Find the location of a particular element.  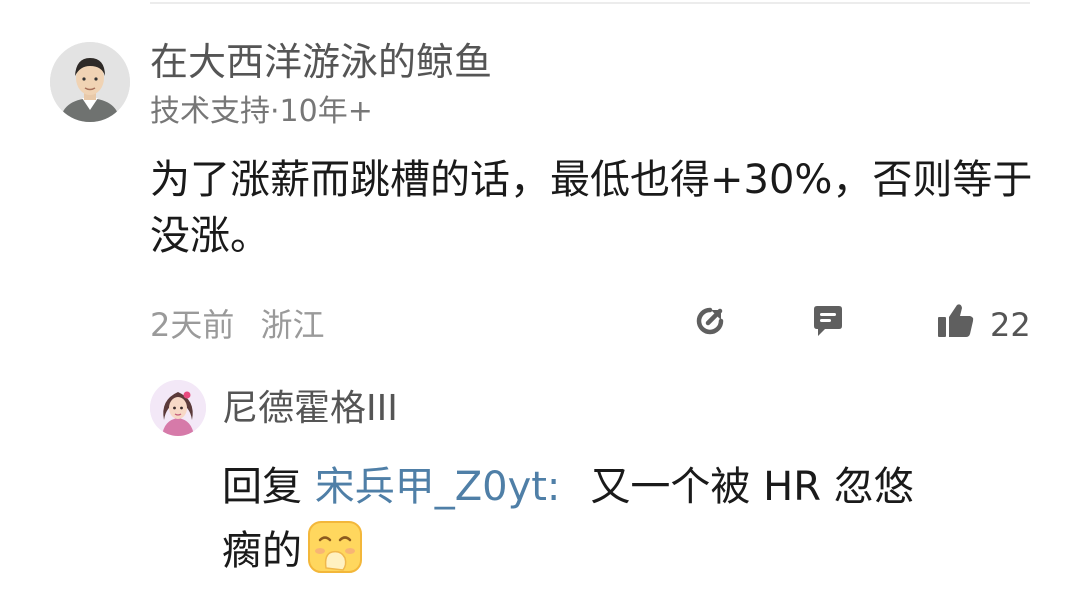

share-button is located at coordinates (710, 323).